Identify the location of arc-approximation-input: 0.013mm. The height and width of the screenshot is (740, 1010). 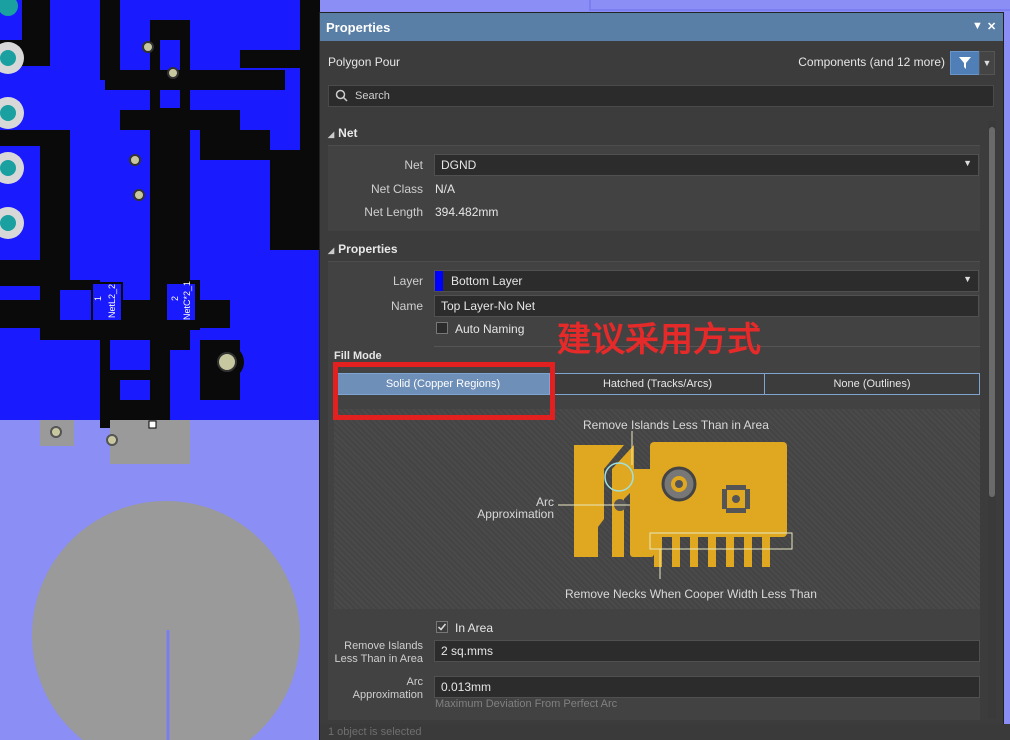
(707, 687).